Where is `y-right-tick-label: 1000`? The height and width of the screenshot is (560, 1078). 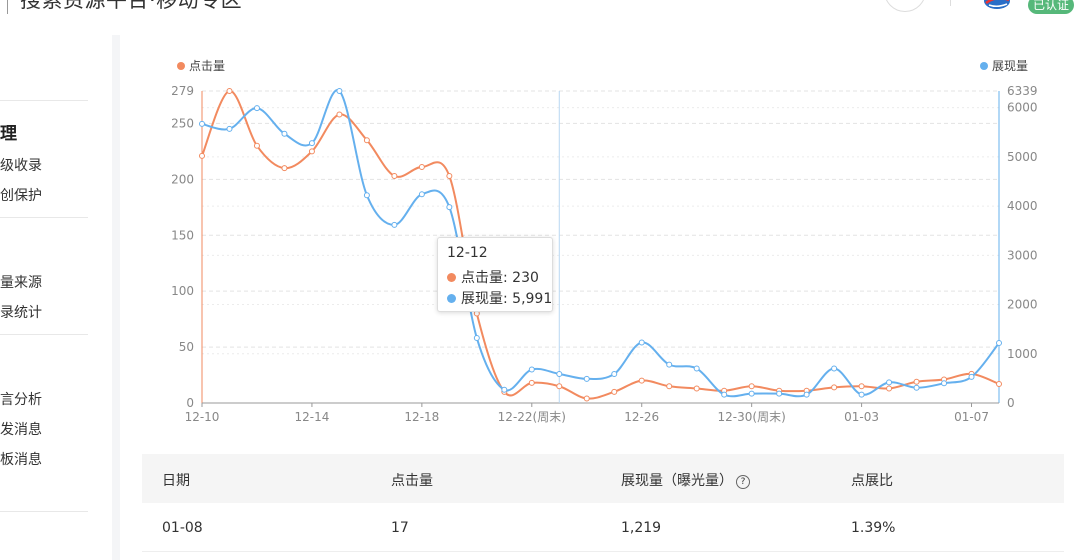 y-right-tick-label: 1000 is located at coordinates (1022, 354).